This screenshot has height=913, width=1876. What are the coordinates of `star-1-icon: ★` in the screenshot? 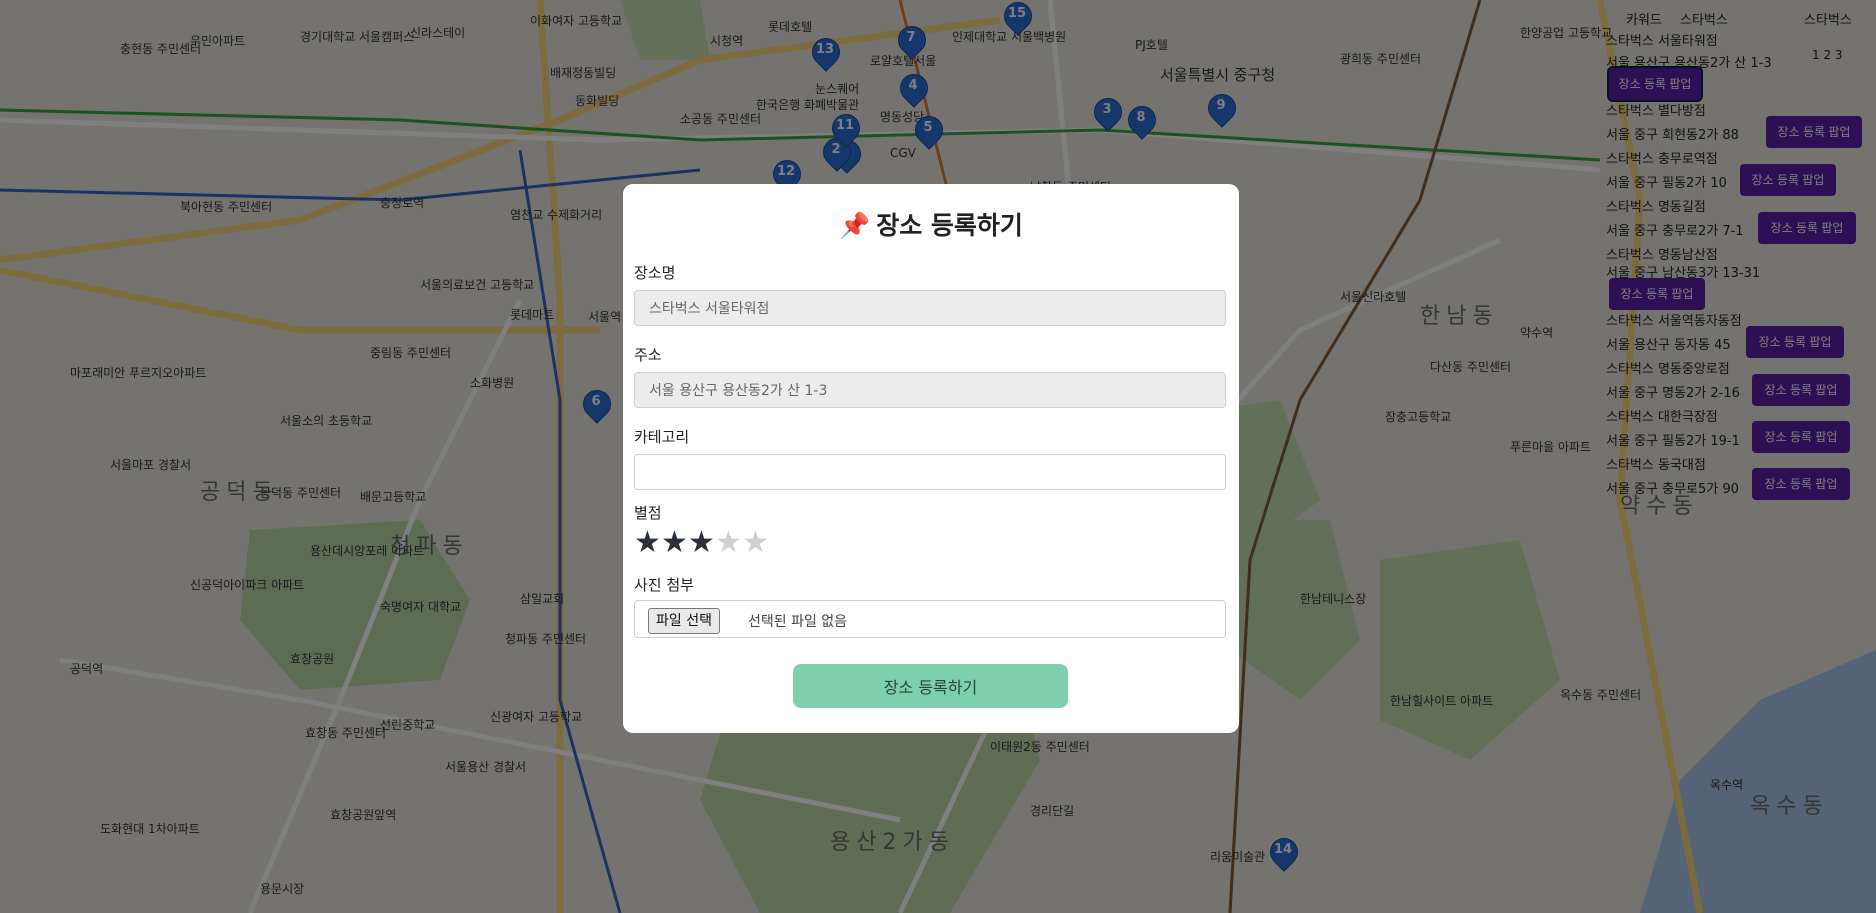 It's located at (647, 543).